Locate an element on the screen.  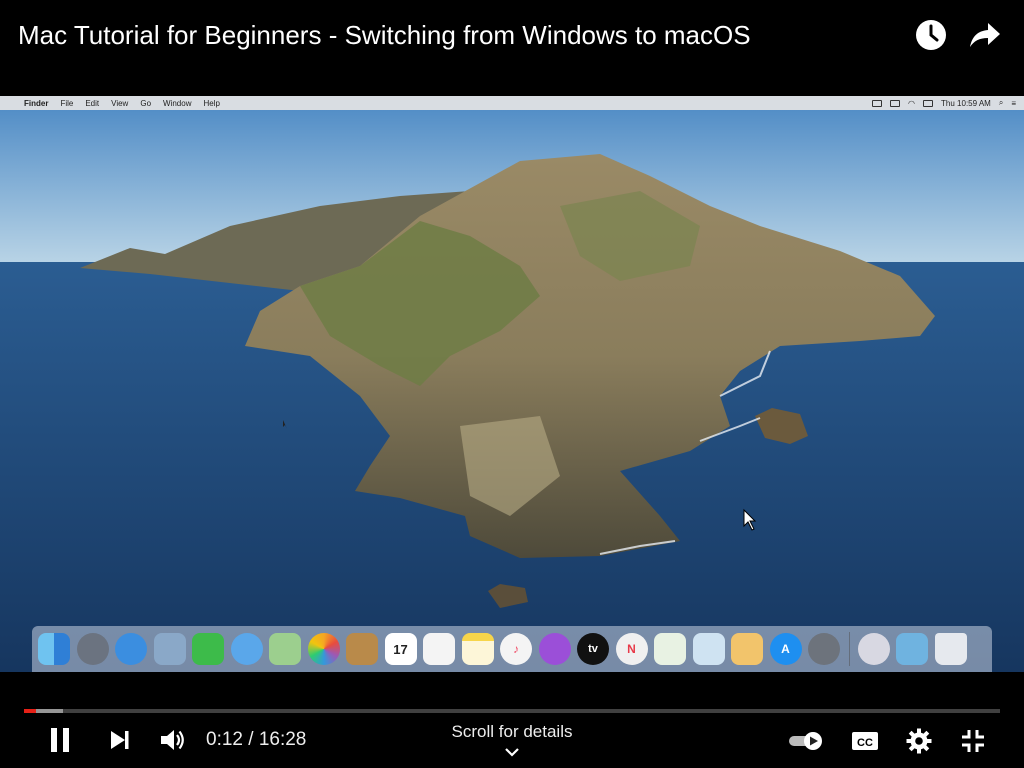
share-button is located at coordinates (985, 35).